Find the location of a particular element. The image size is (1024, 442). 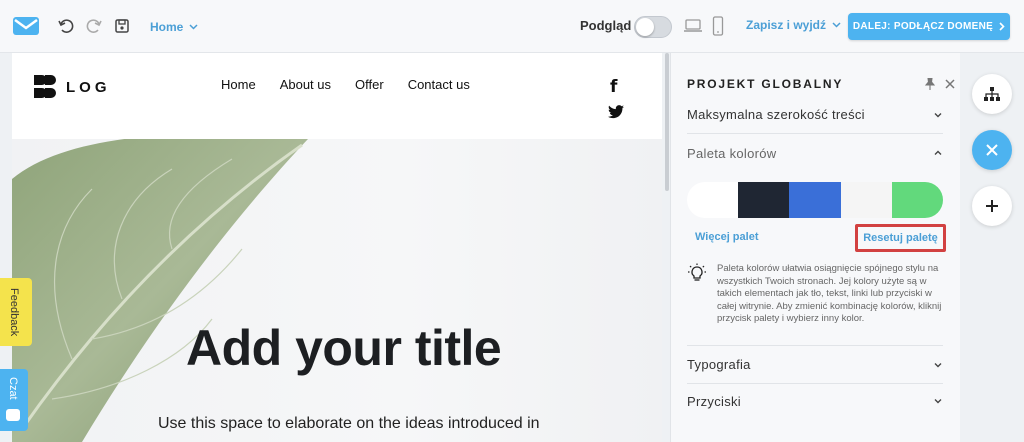

accordion-typography: Typografia is located at coordinates (815, 364).